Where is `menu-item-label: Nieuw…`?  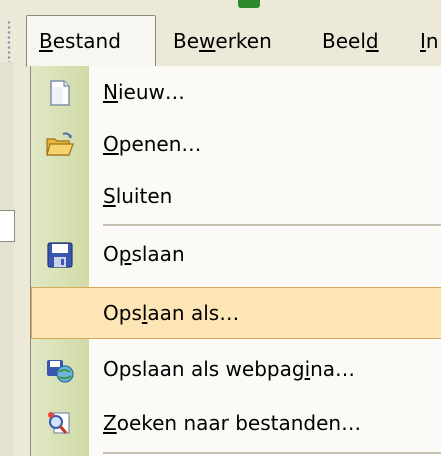 menu-item-label: Nieuw… is located at coordinates (144, 92).